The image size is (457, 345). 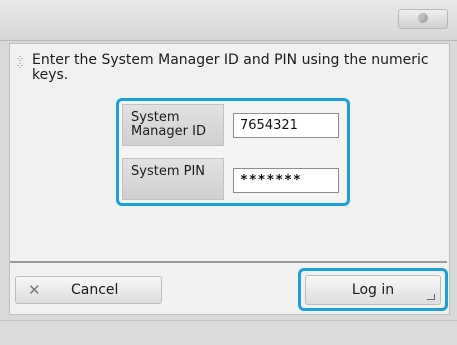 What do you see at coordinates (286, 125) in the screenshot?
I see `manager-id-field: 7654321` at bounding box center [286, 125].